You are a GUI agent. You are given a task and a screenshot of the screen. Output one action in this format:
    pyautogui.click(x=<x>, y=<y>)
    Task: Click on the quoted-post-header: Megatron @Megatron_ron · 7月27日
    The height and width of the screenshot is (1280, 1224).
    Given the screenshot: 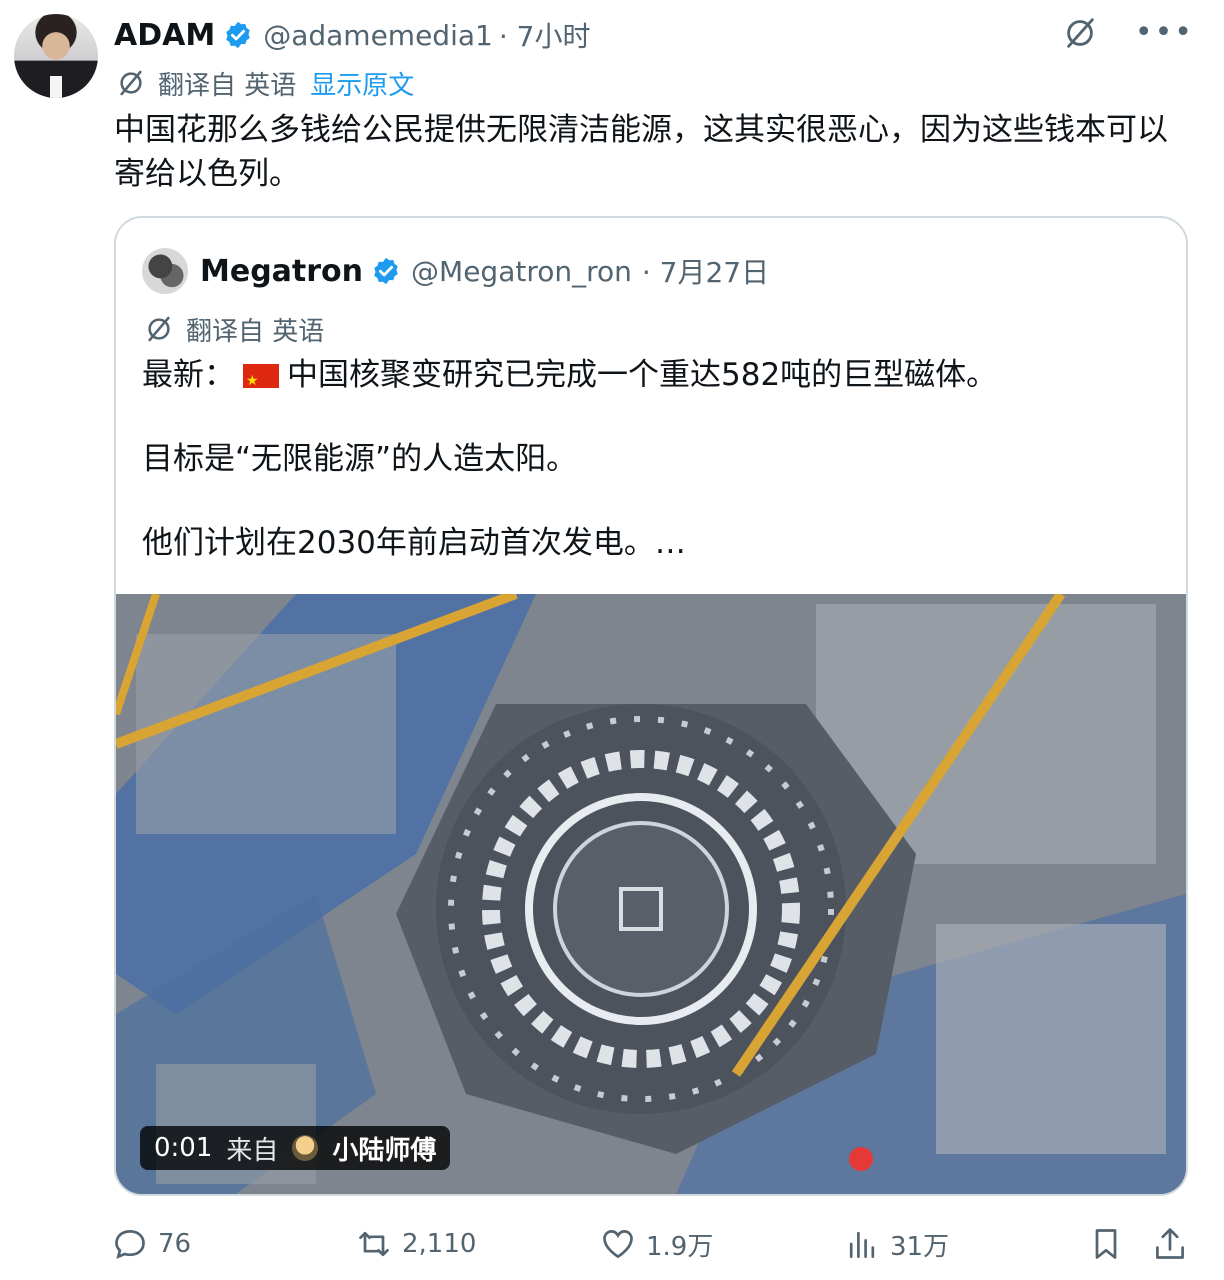 What is the action you would take?
    pyautogui.click(x=455, y=271)
    